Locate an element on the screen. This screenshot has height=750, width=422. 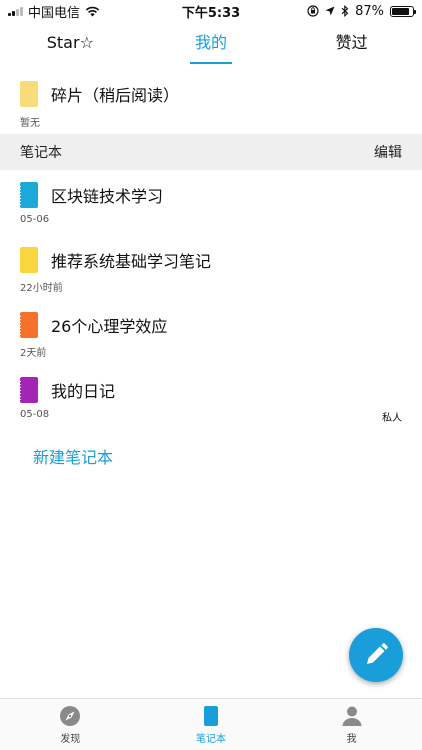
tab-mine: 我的 is located at coordinates (211, 44).